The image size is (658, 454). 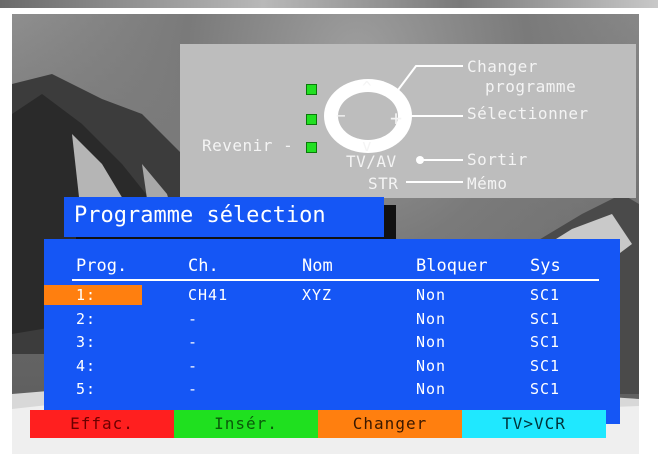 I want to click on plus-icon: +, so click(x=396, y=118).